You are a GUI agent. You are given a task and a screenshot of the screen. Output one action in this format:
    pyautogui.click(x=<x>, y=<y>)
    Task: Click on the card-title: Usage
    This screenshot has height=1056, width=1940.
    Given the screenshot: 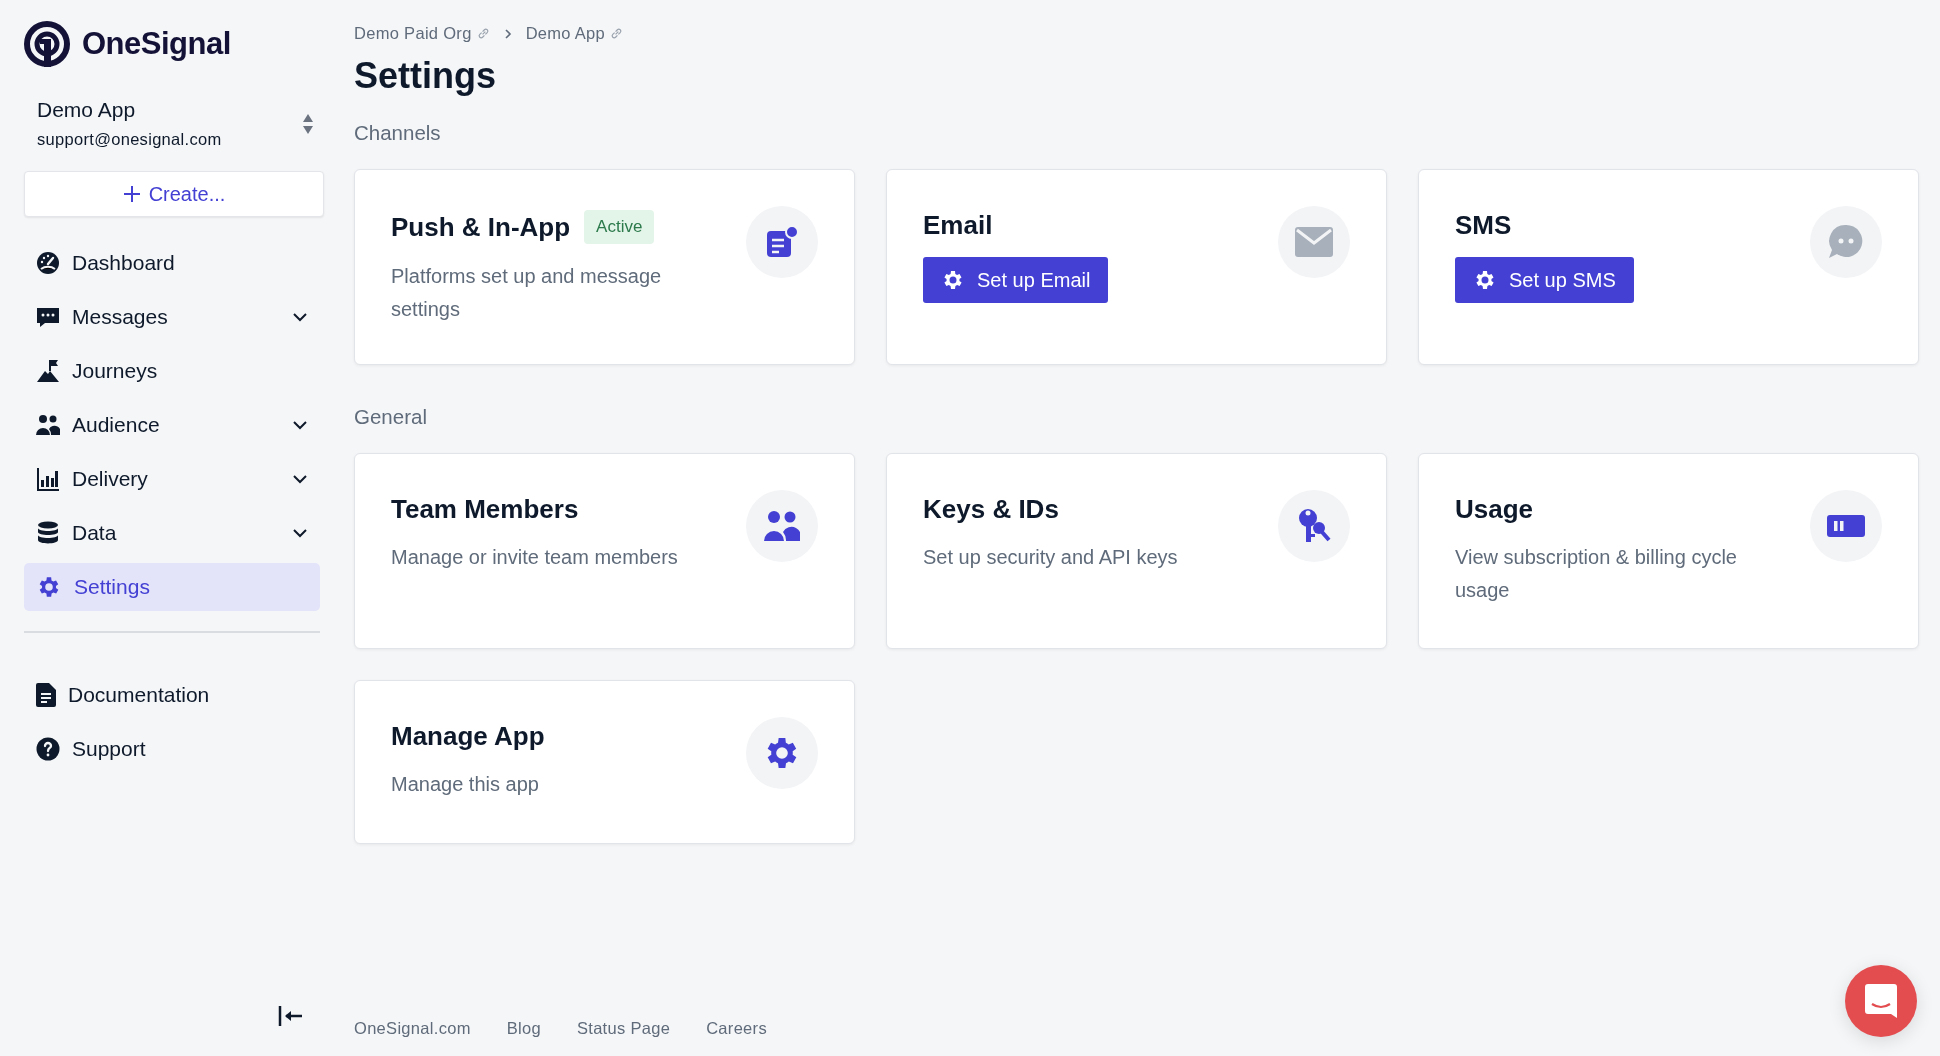 What is the action you would take?
    pyautogui.click(x=1494, y=509)
    